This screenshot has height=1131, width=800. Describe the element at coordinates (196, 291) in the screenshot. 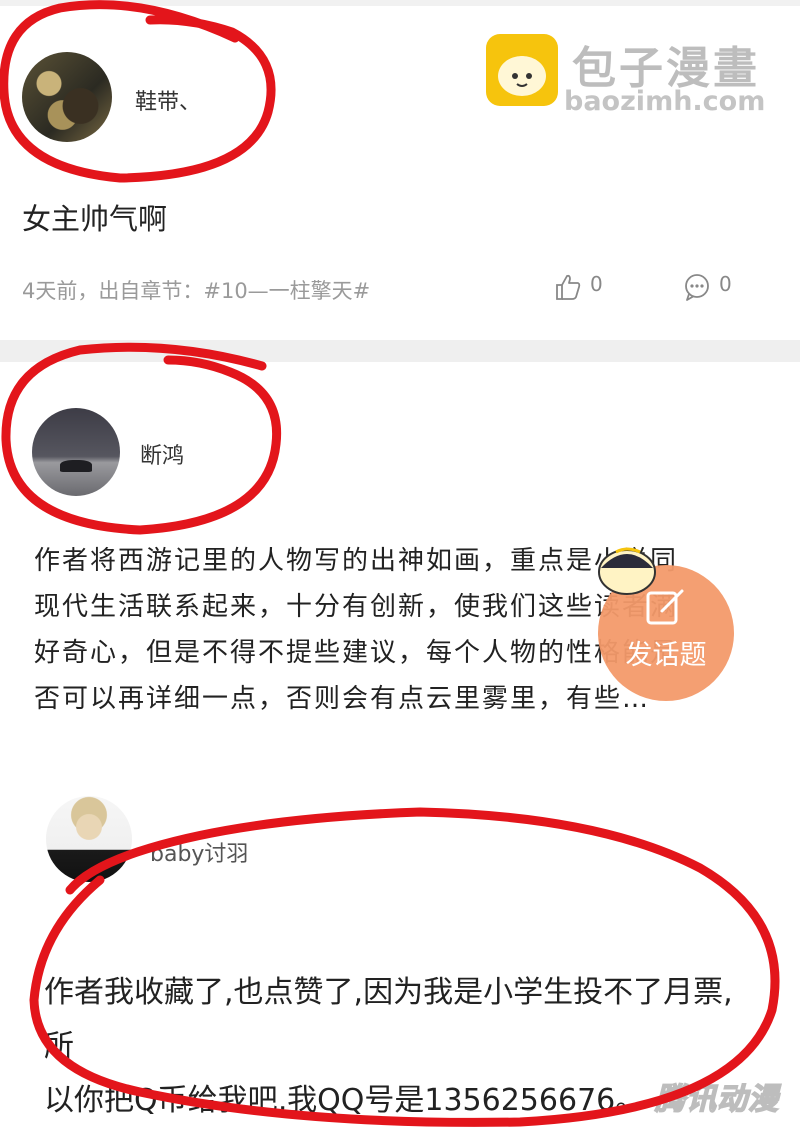

I see `comment-meta: 4天前，出自章节：#10—一柱擎天#` at that location.